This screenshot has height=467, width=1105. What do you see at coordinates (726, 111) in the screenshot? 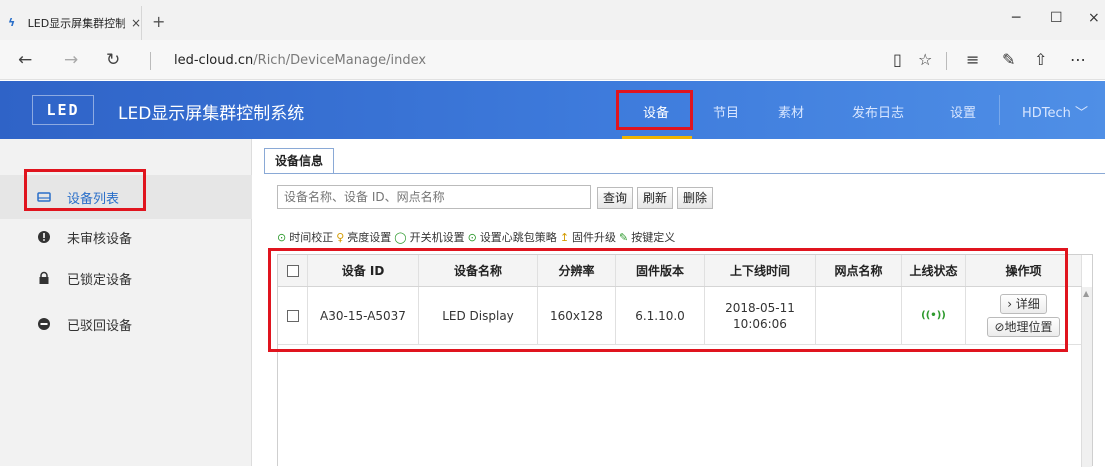
I see `nav-programs: 节目` at bounding box center [726, 111].